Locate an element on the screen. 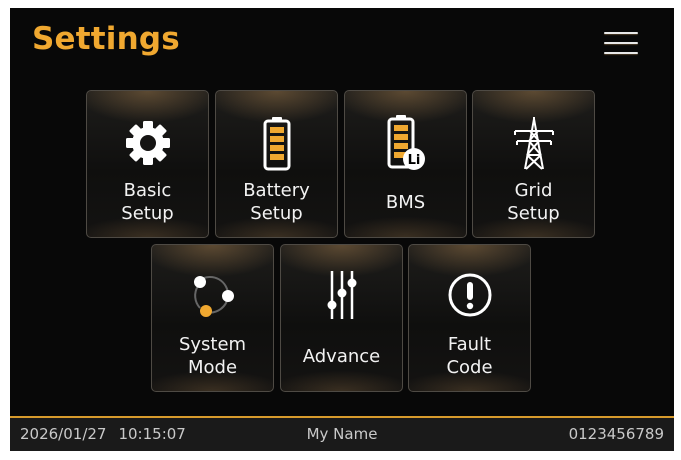 The width and height of the screenshot is (681, 460). system-mode-button: System Mode is located at coordinates (212, 318).